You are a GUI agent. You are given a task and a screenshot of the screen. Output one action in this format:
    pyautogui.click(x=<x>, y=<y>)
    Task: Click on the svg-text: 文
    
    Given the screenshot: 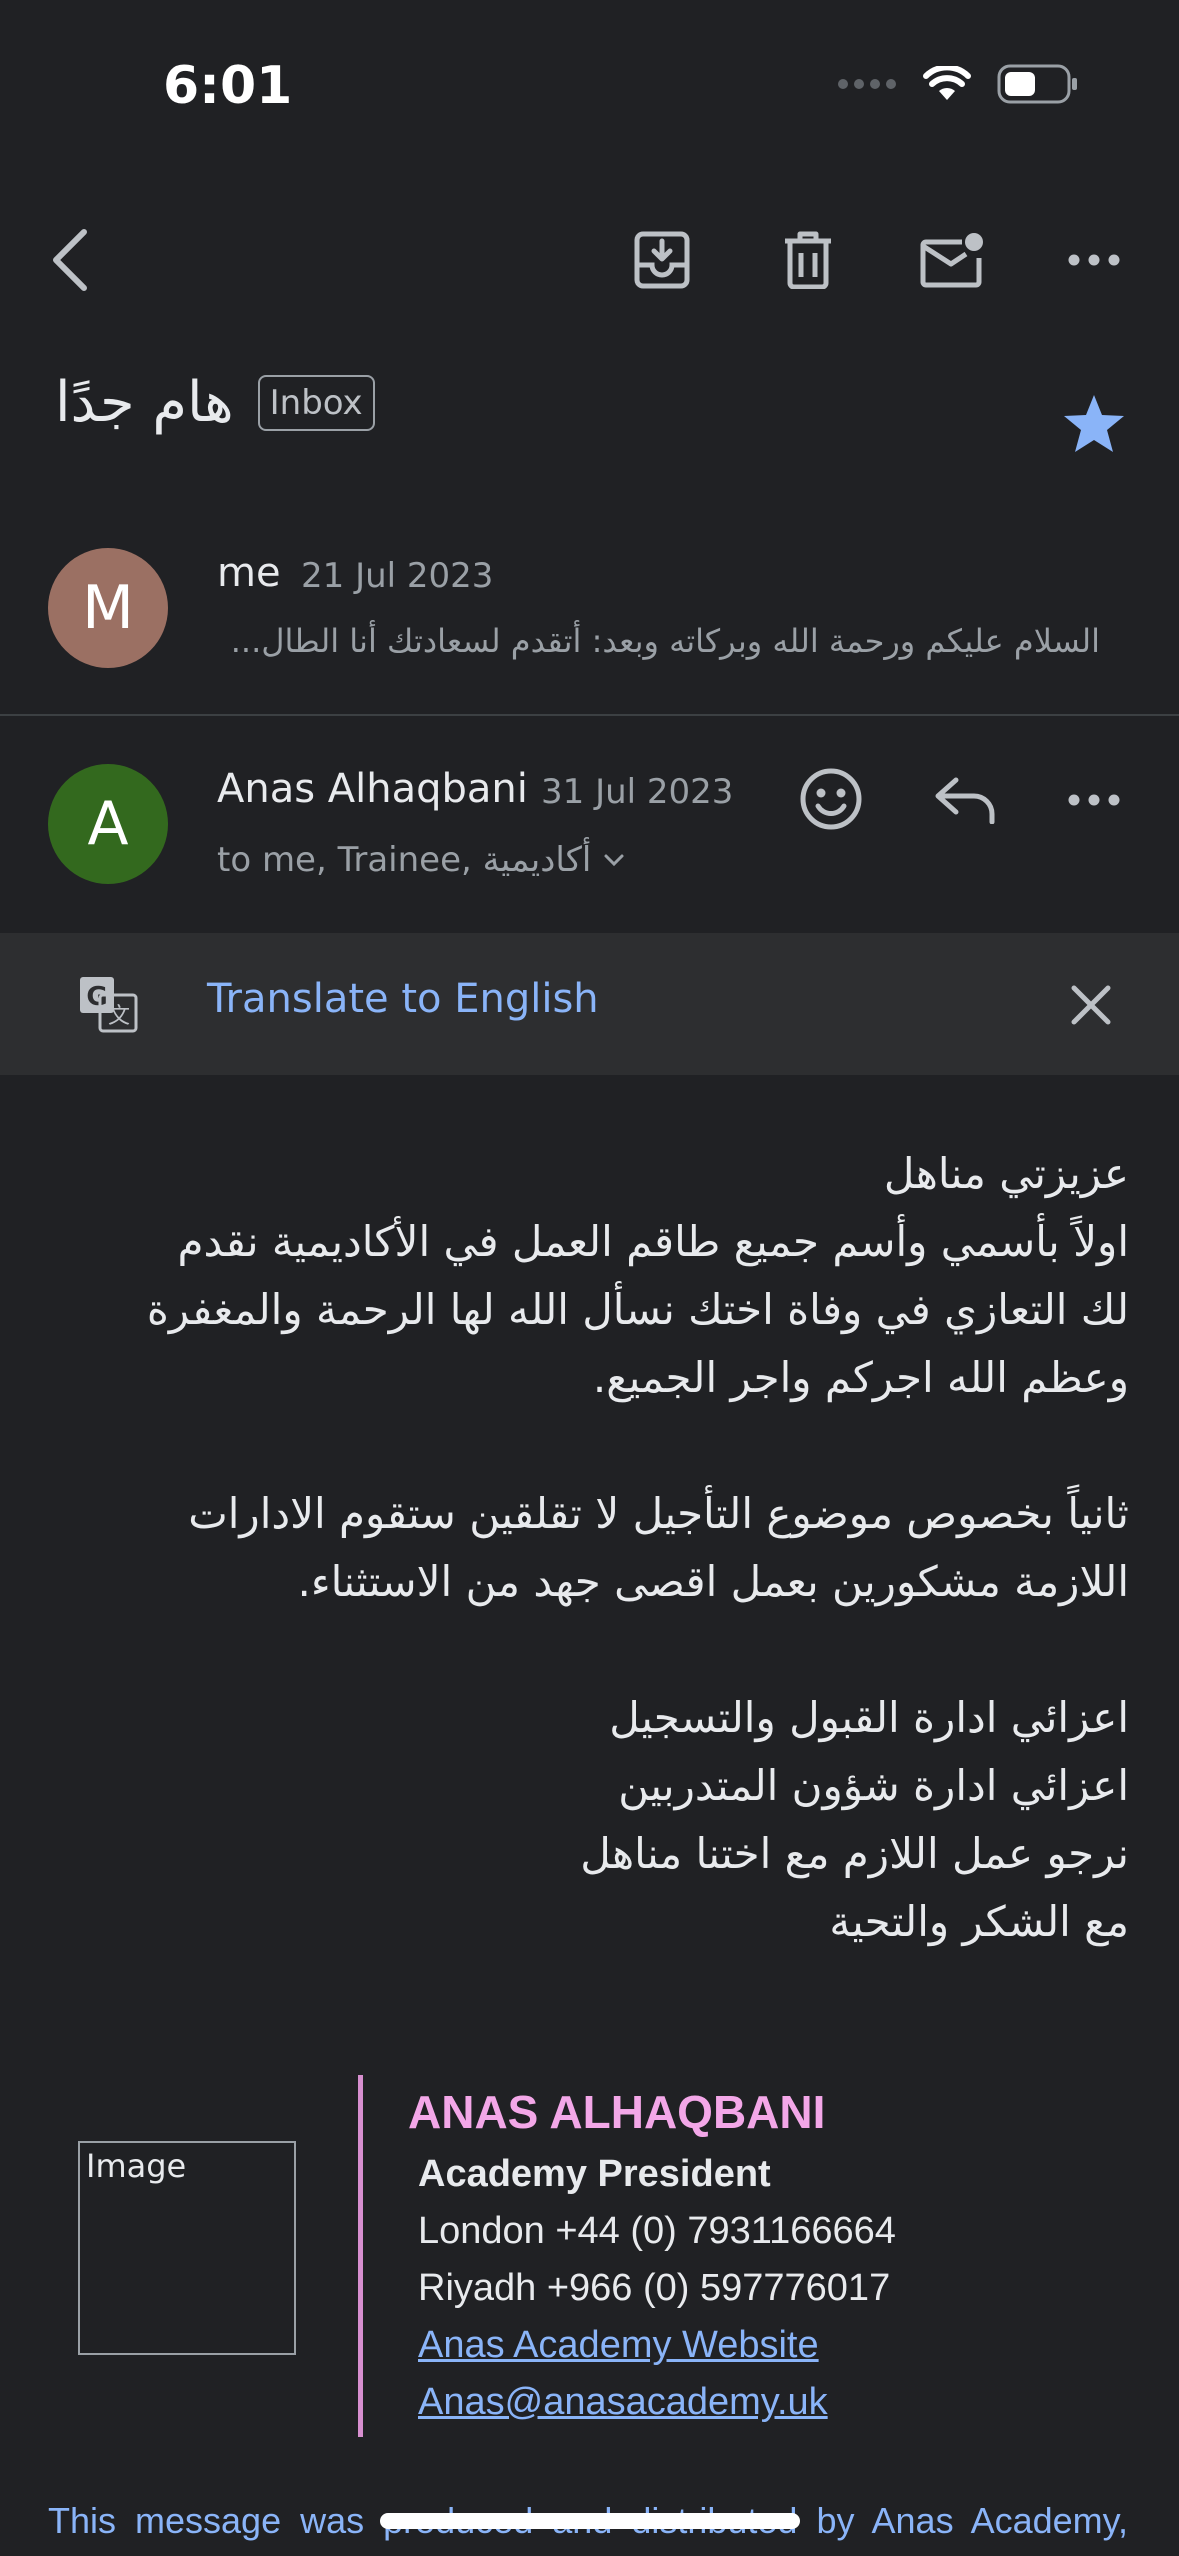 What is the action you would take?
    pyautogui.click(x=119, y=1016)
    